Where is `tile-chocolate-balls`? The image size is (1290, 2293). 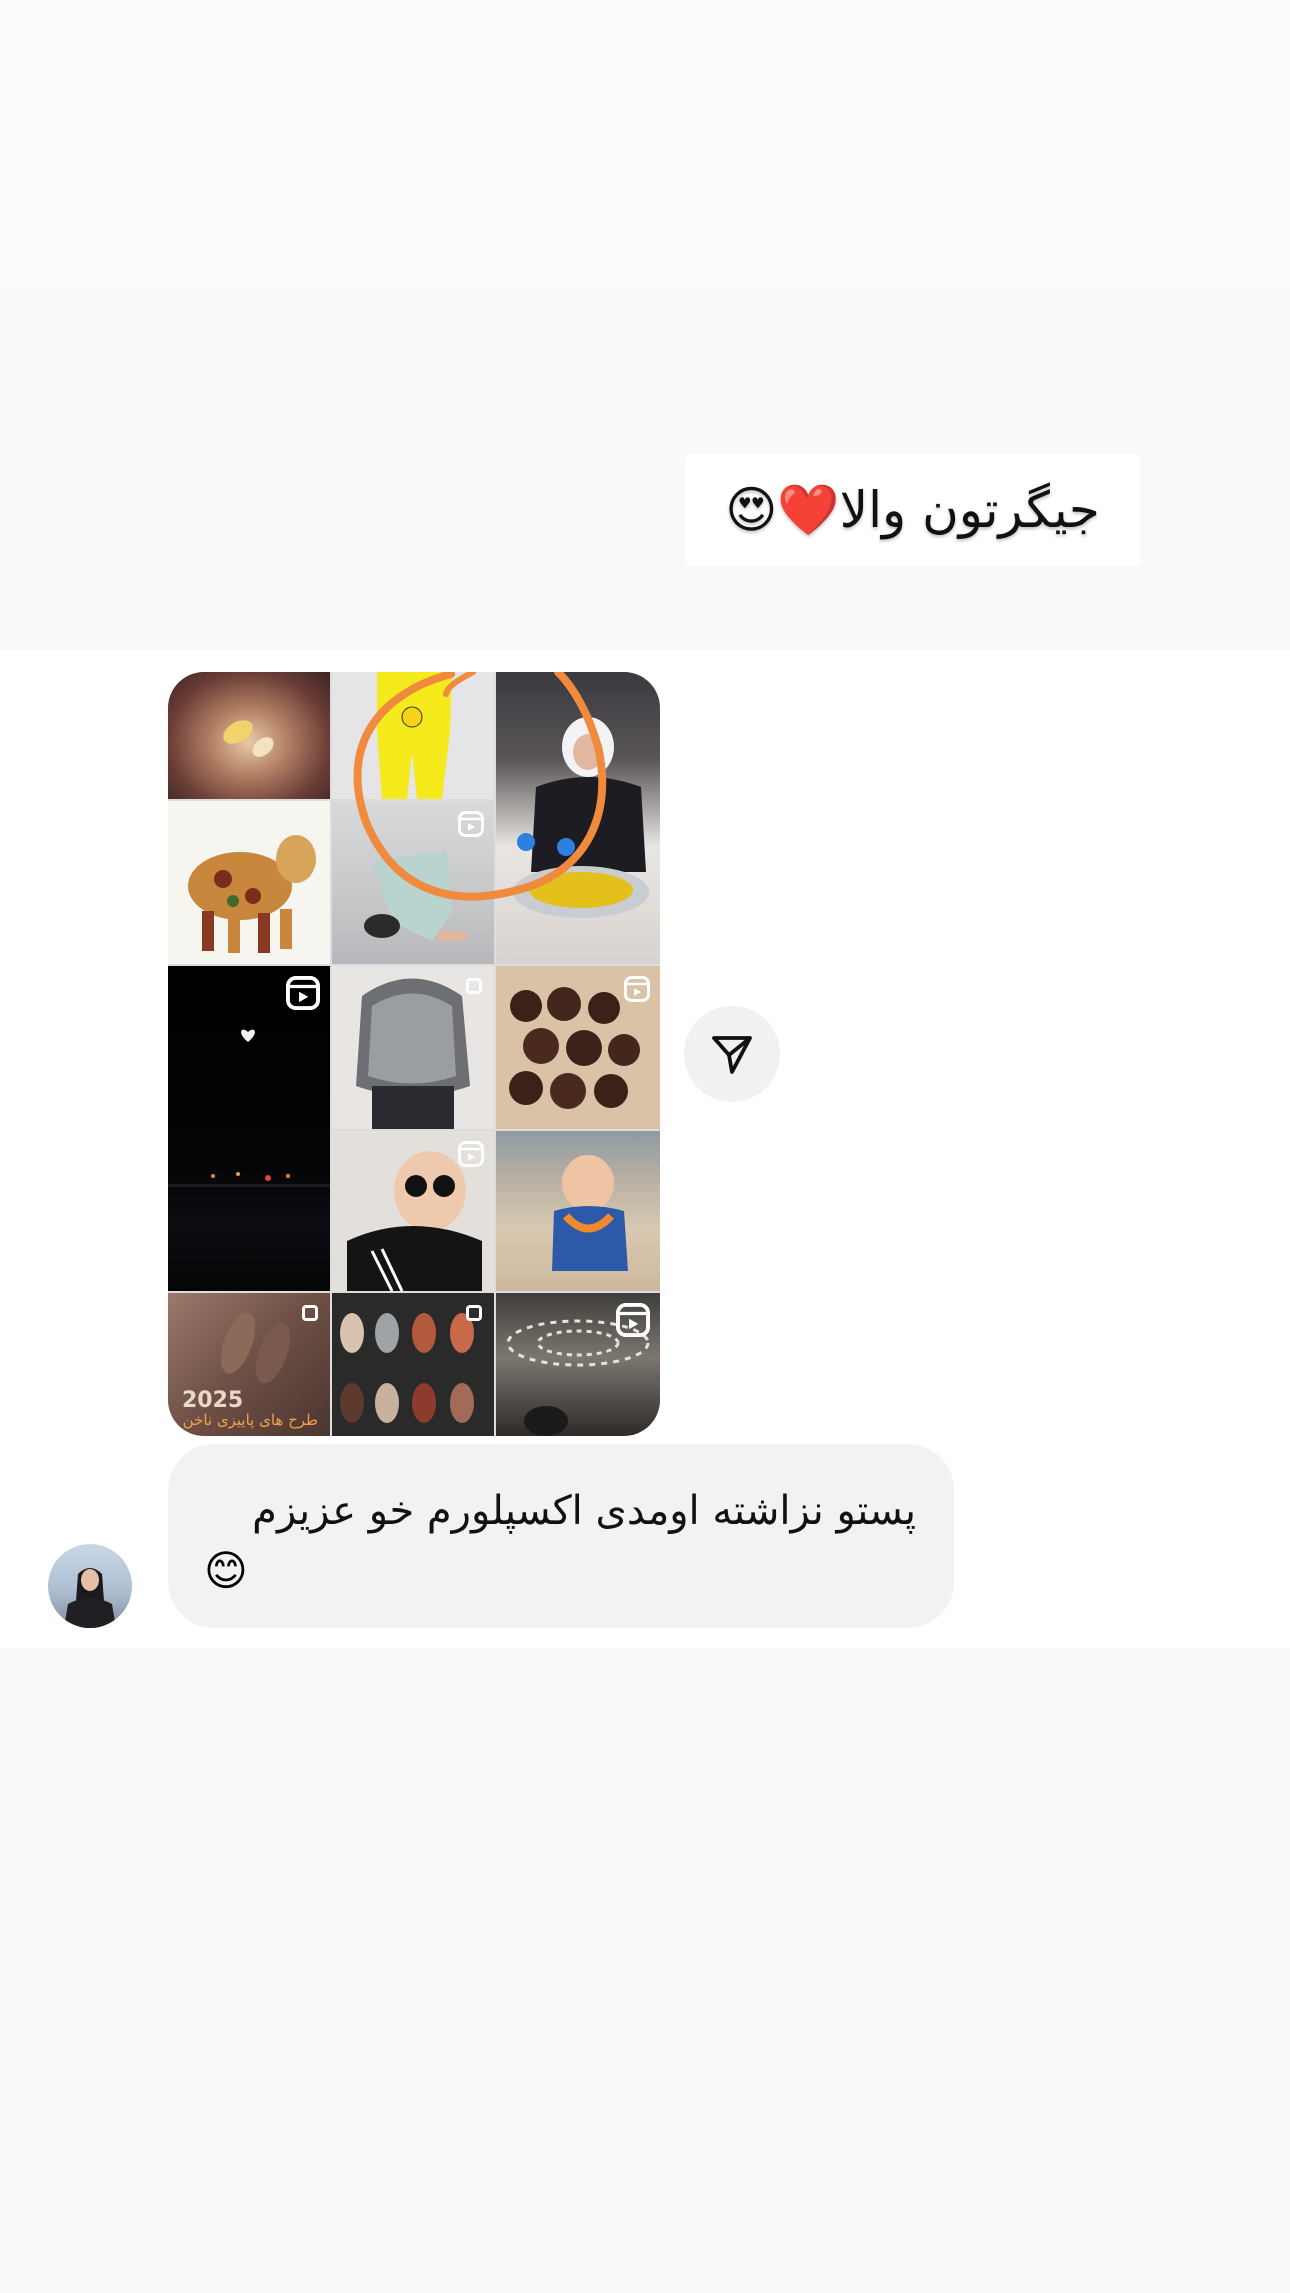 tile-chocolate-balls is located at coordinates (578, 1047).